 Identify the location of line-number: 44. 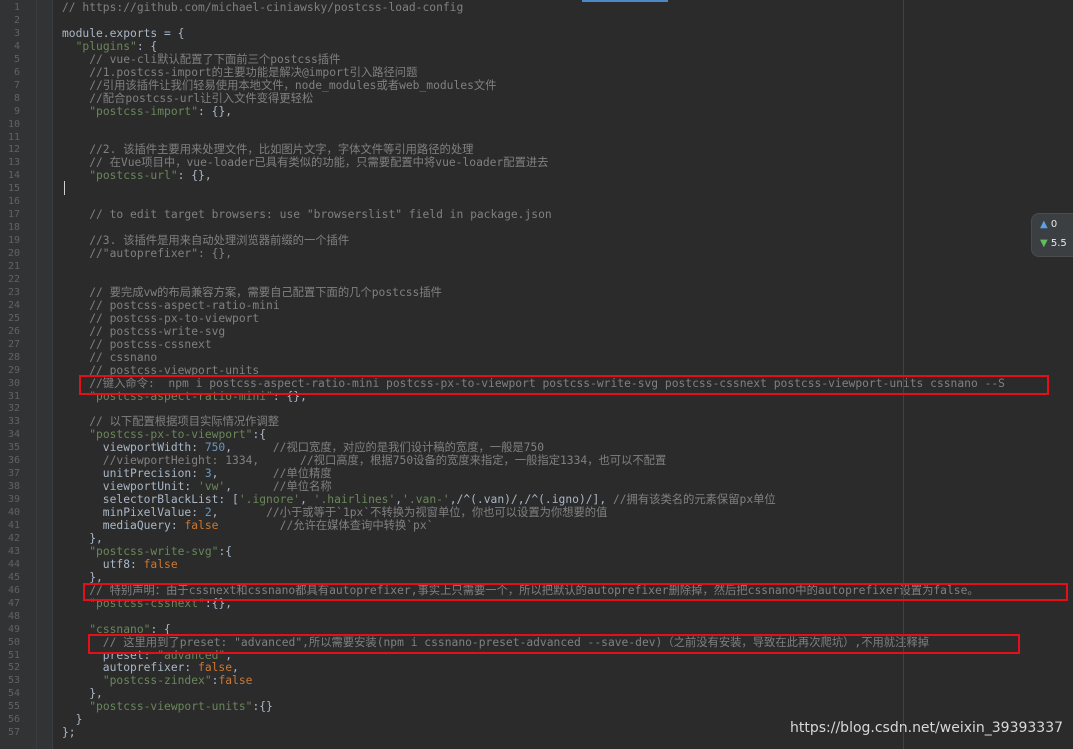
(13, 564).